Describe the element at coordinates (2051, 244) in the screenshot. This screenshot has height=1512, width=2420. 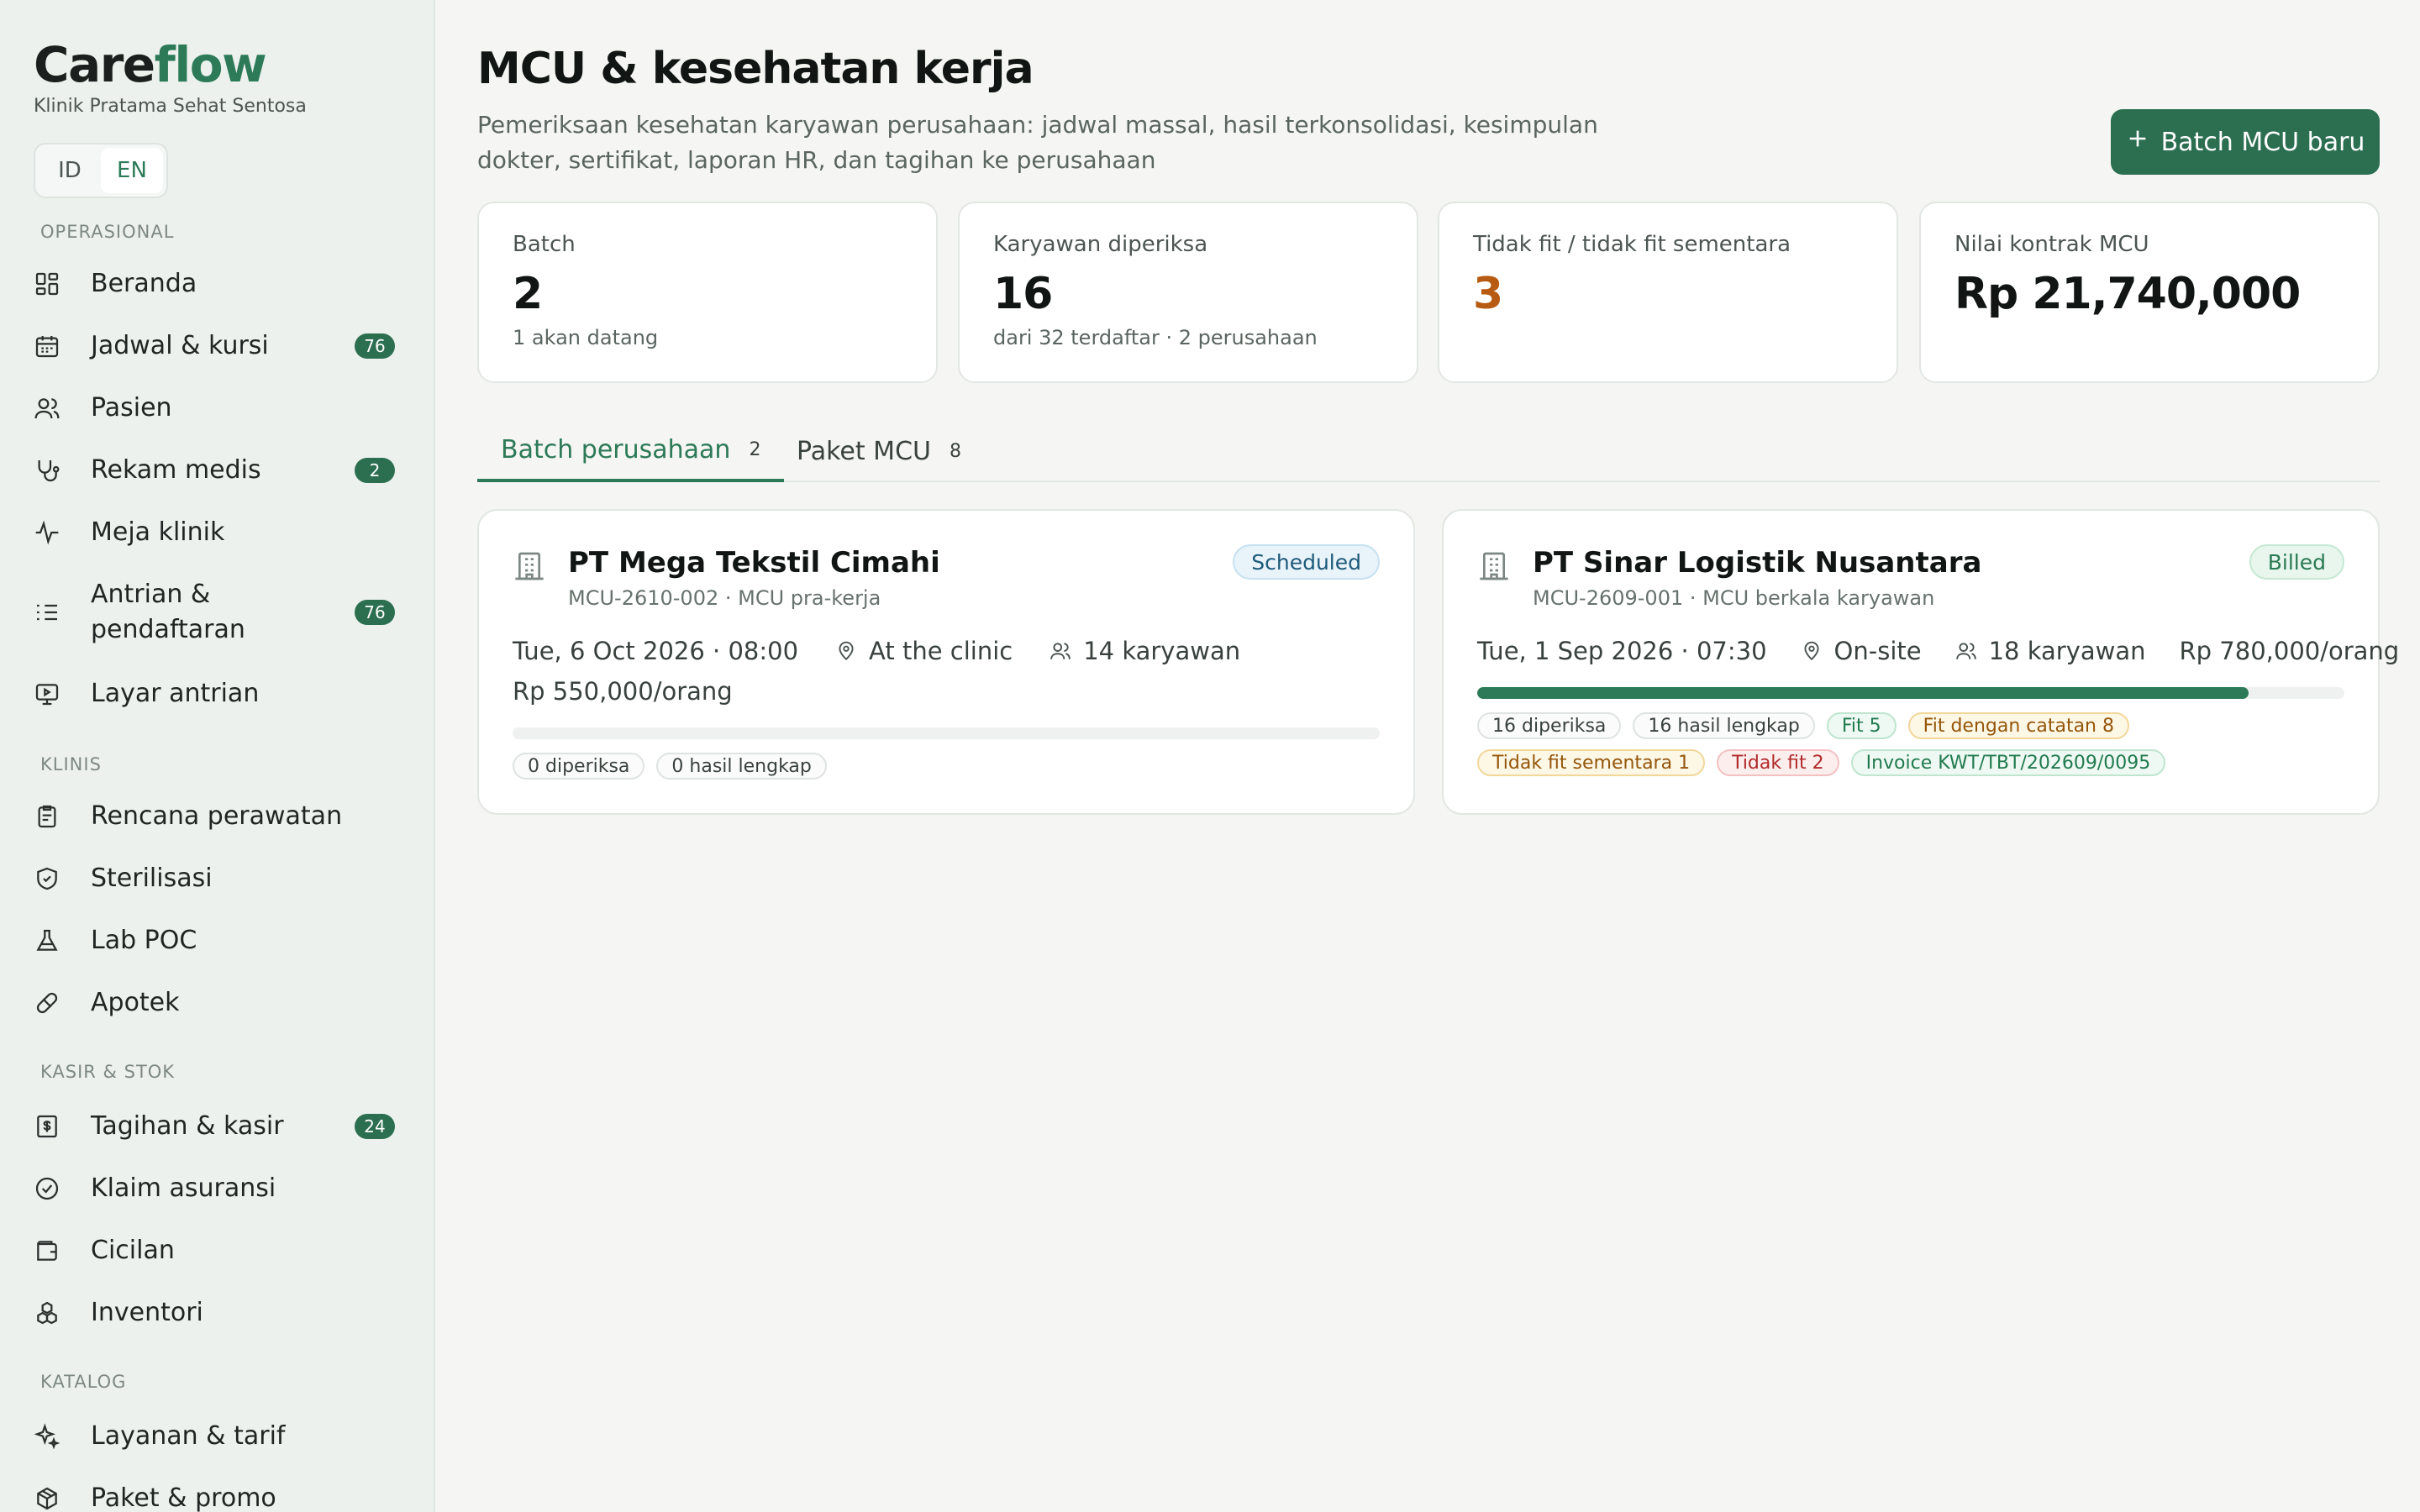
I see `stat-label: Nilai kontrak MCU` at that location.